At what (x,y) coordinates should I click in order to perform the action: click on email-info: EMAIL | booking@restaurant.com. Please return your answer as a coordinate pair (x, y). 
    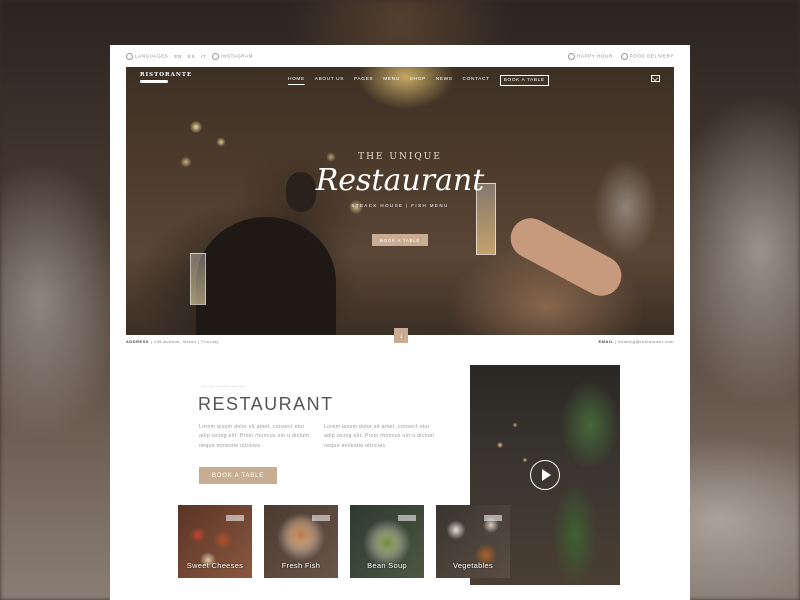
    Looking at the image, I should click on (636, 341).